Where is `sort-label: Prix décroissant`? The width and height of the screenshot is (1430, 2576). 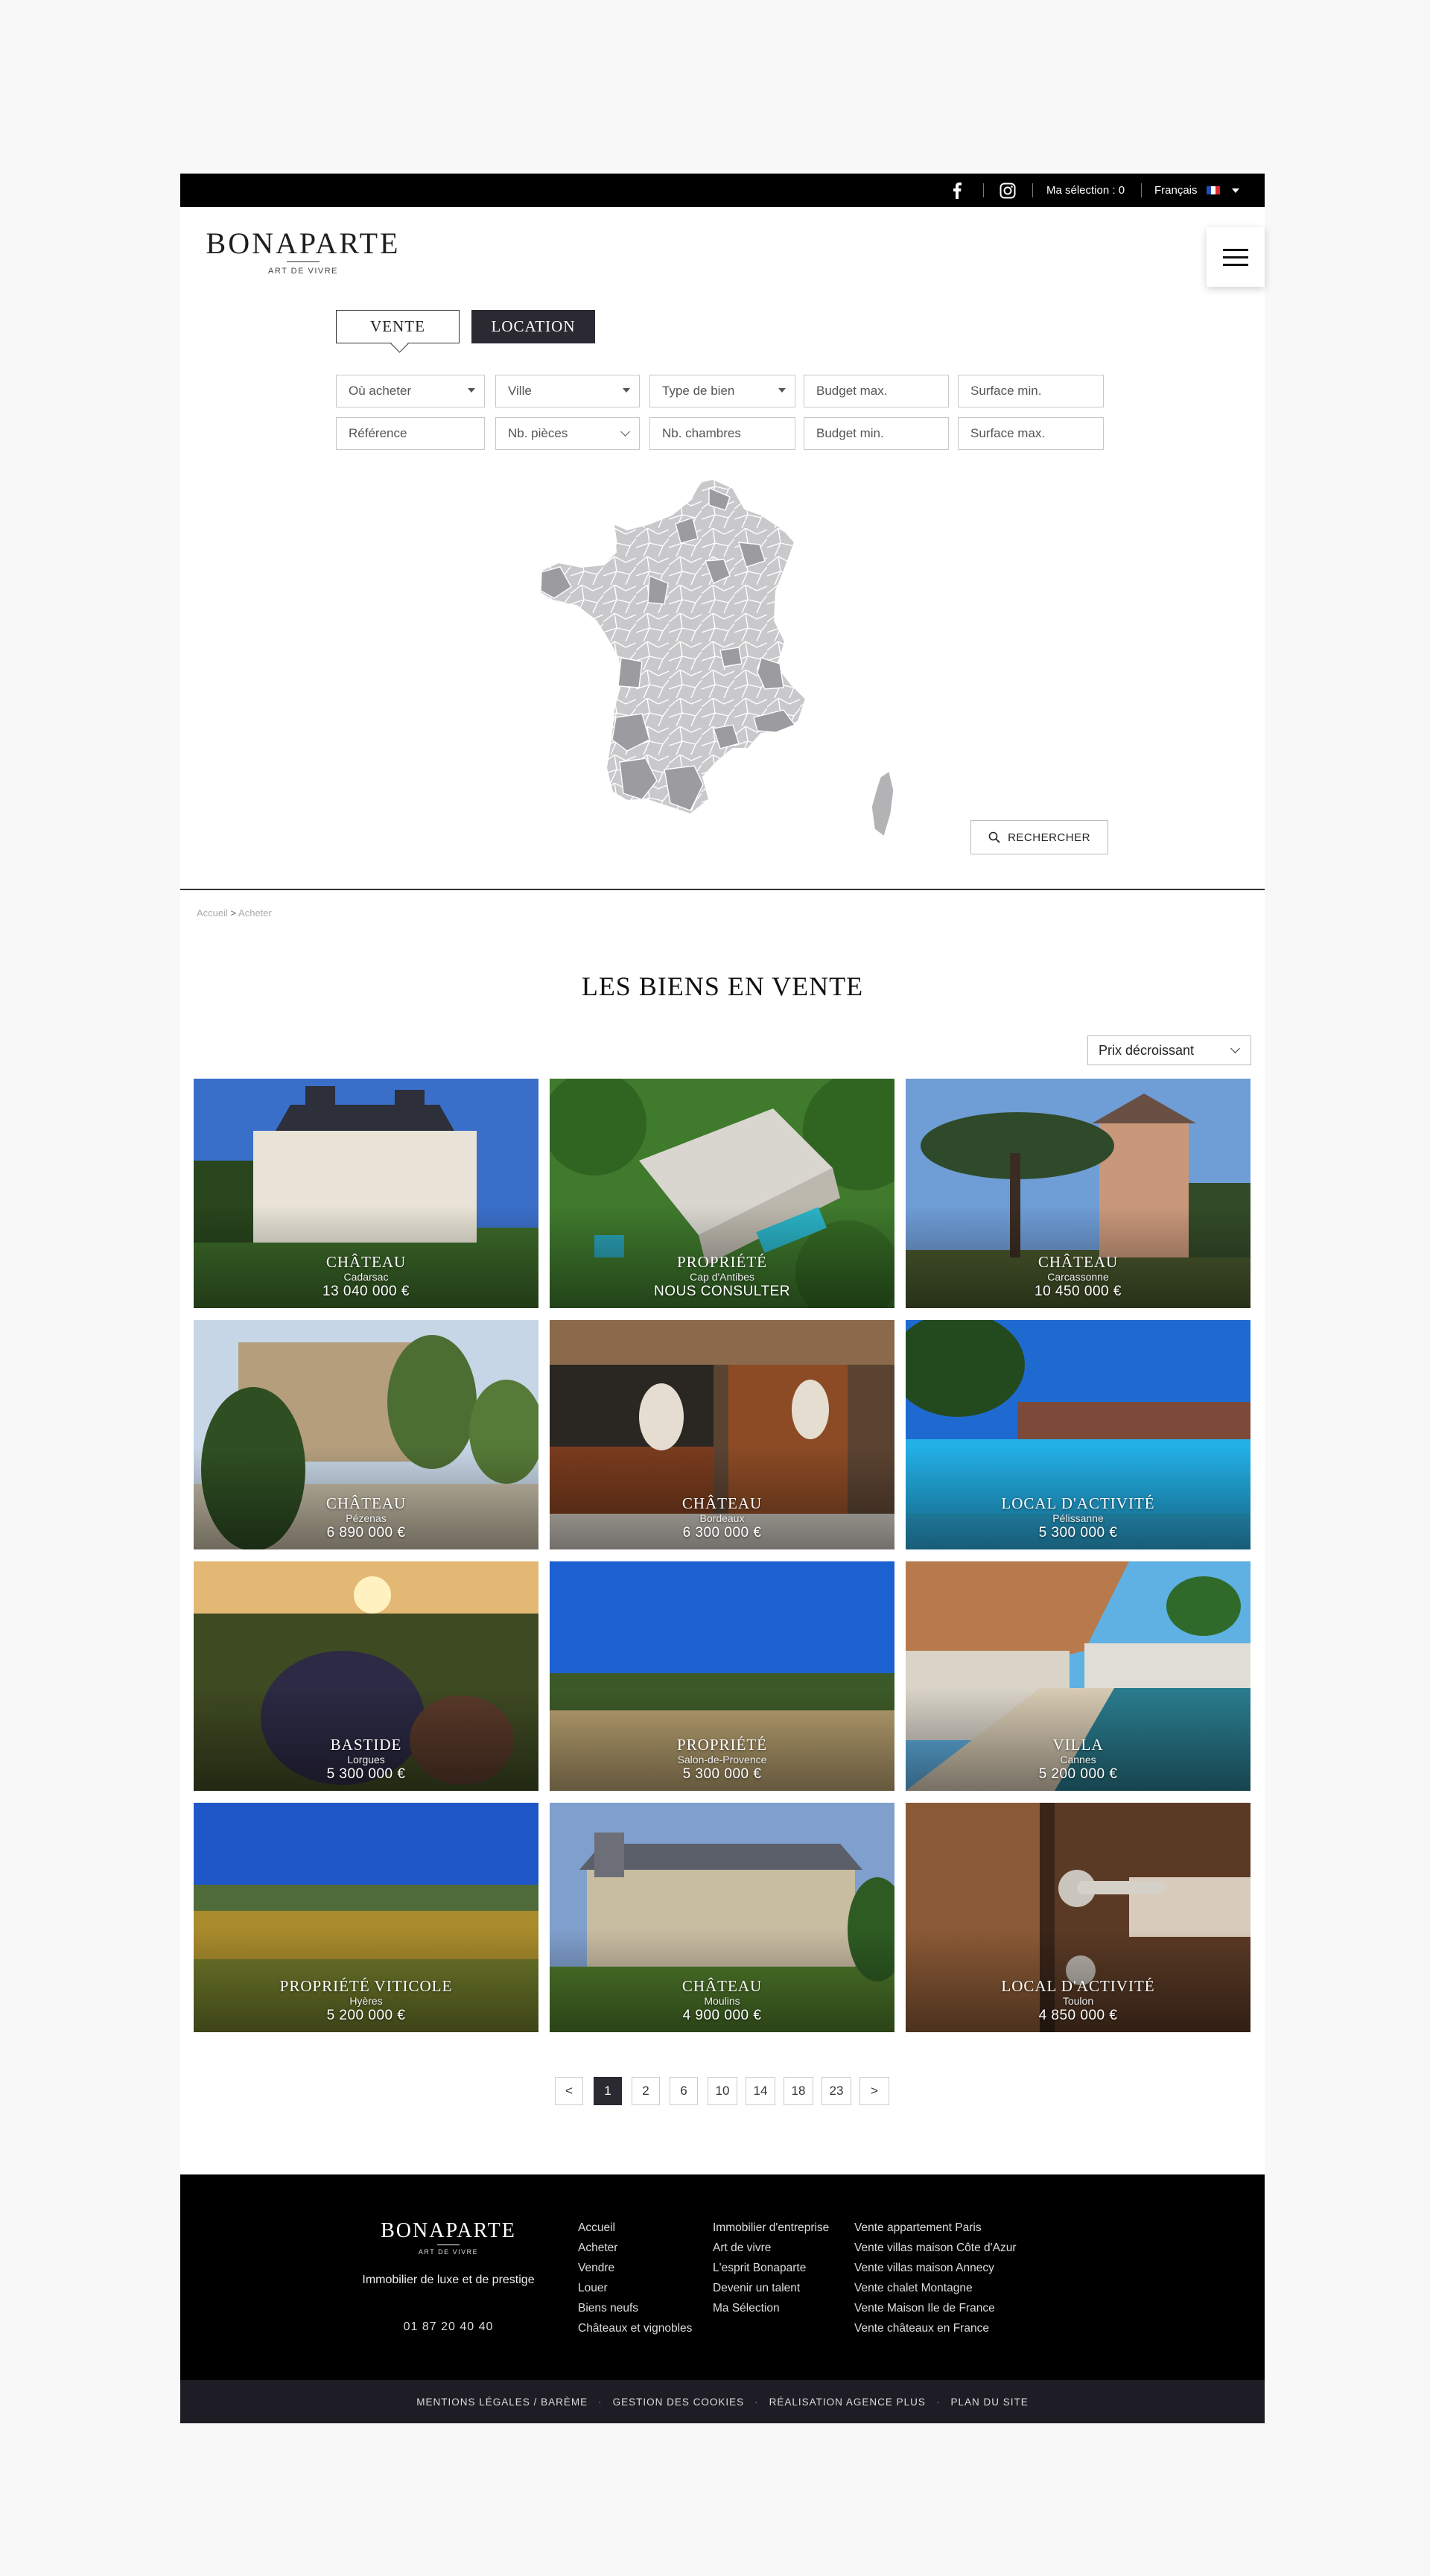
sort-label: Prix décroissant is located at coordinates (1147, 1050).